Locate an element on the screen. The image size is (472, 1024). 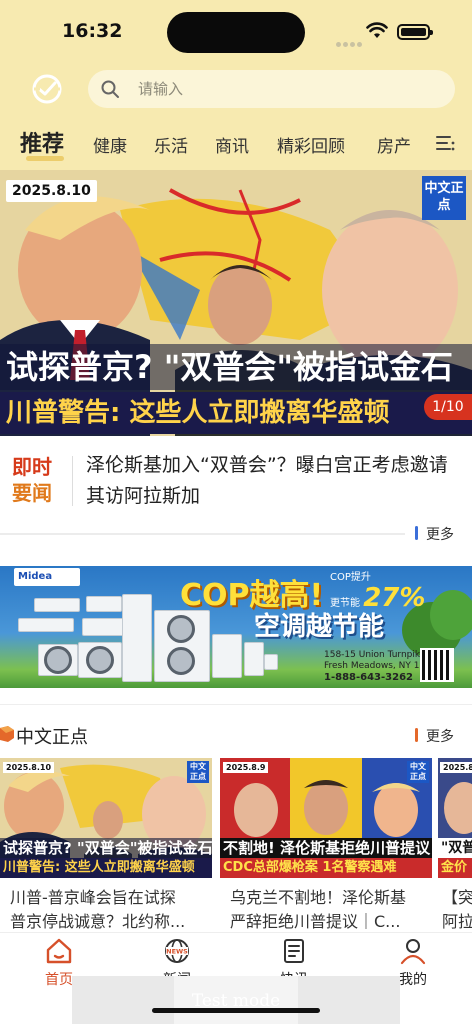
breaking-divider is located at coordinates (72, 481).